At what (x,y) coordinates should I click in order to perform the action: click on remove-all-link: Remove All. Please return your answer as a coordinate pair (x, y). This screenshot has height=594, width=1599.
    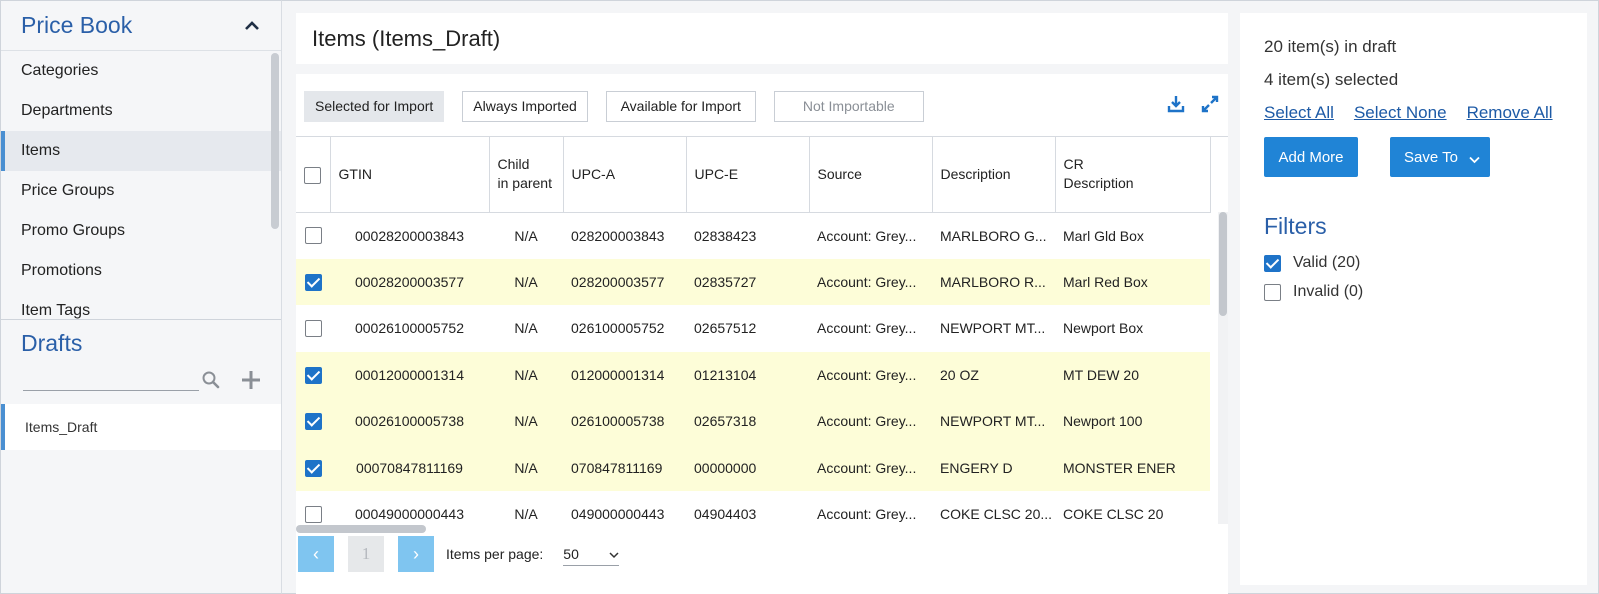
    Looking at the image, I should click on (1510, 113).